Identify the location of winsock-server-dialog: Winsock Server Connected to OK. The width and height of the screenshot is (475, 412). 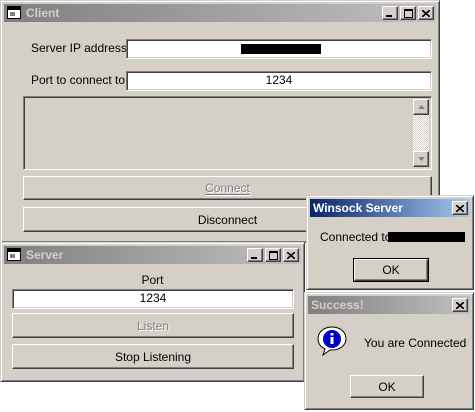
(390, 242).